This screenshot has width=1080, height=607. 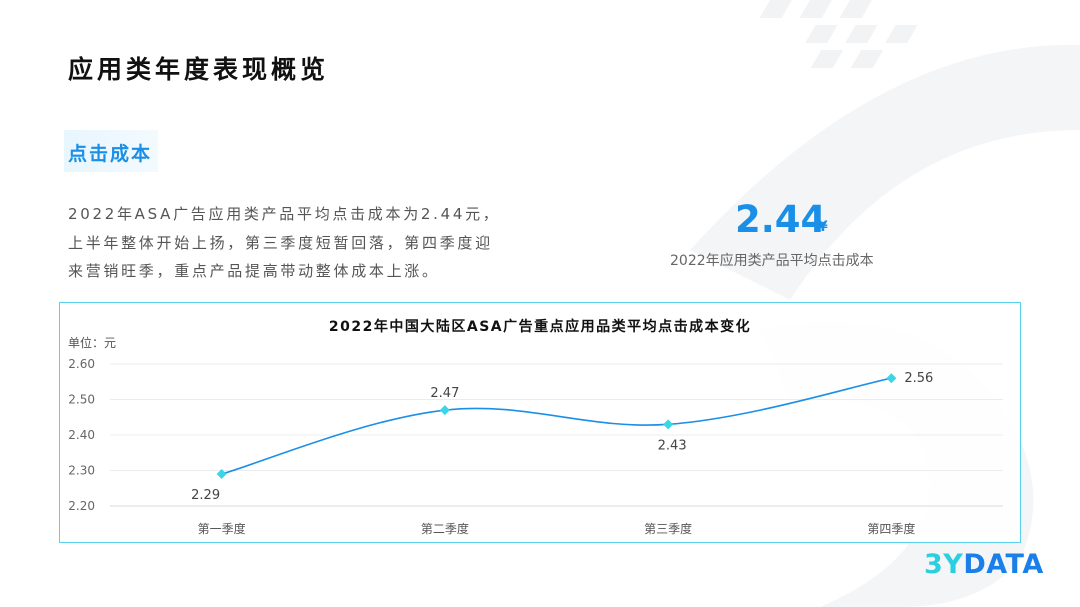 I want to click on y-axis-ticks: 2.20 2.30 2.40 2.50 2.60, so click(x=81, y=435).